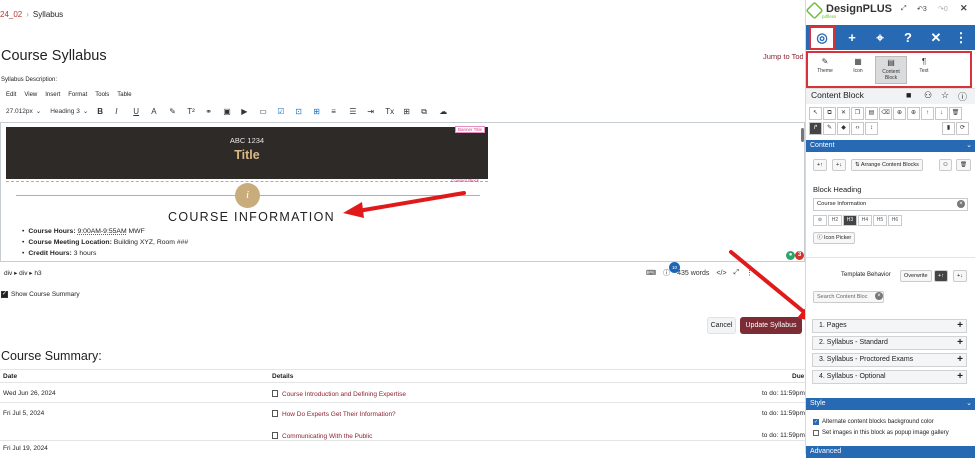 The width and height of the screenshot is (975, 458). I want to click on tile-icon: ▦ Icon, so click(858, 70).